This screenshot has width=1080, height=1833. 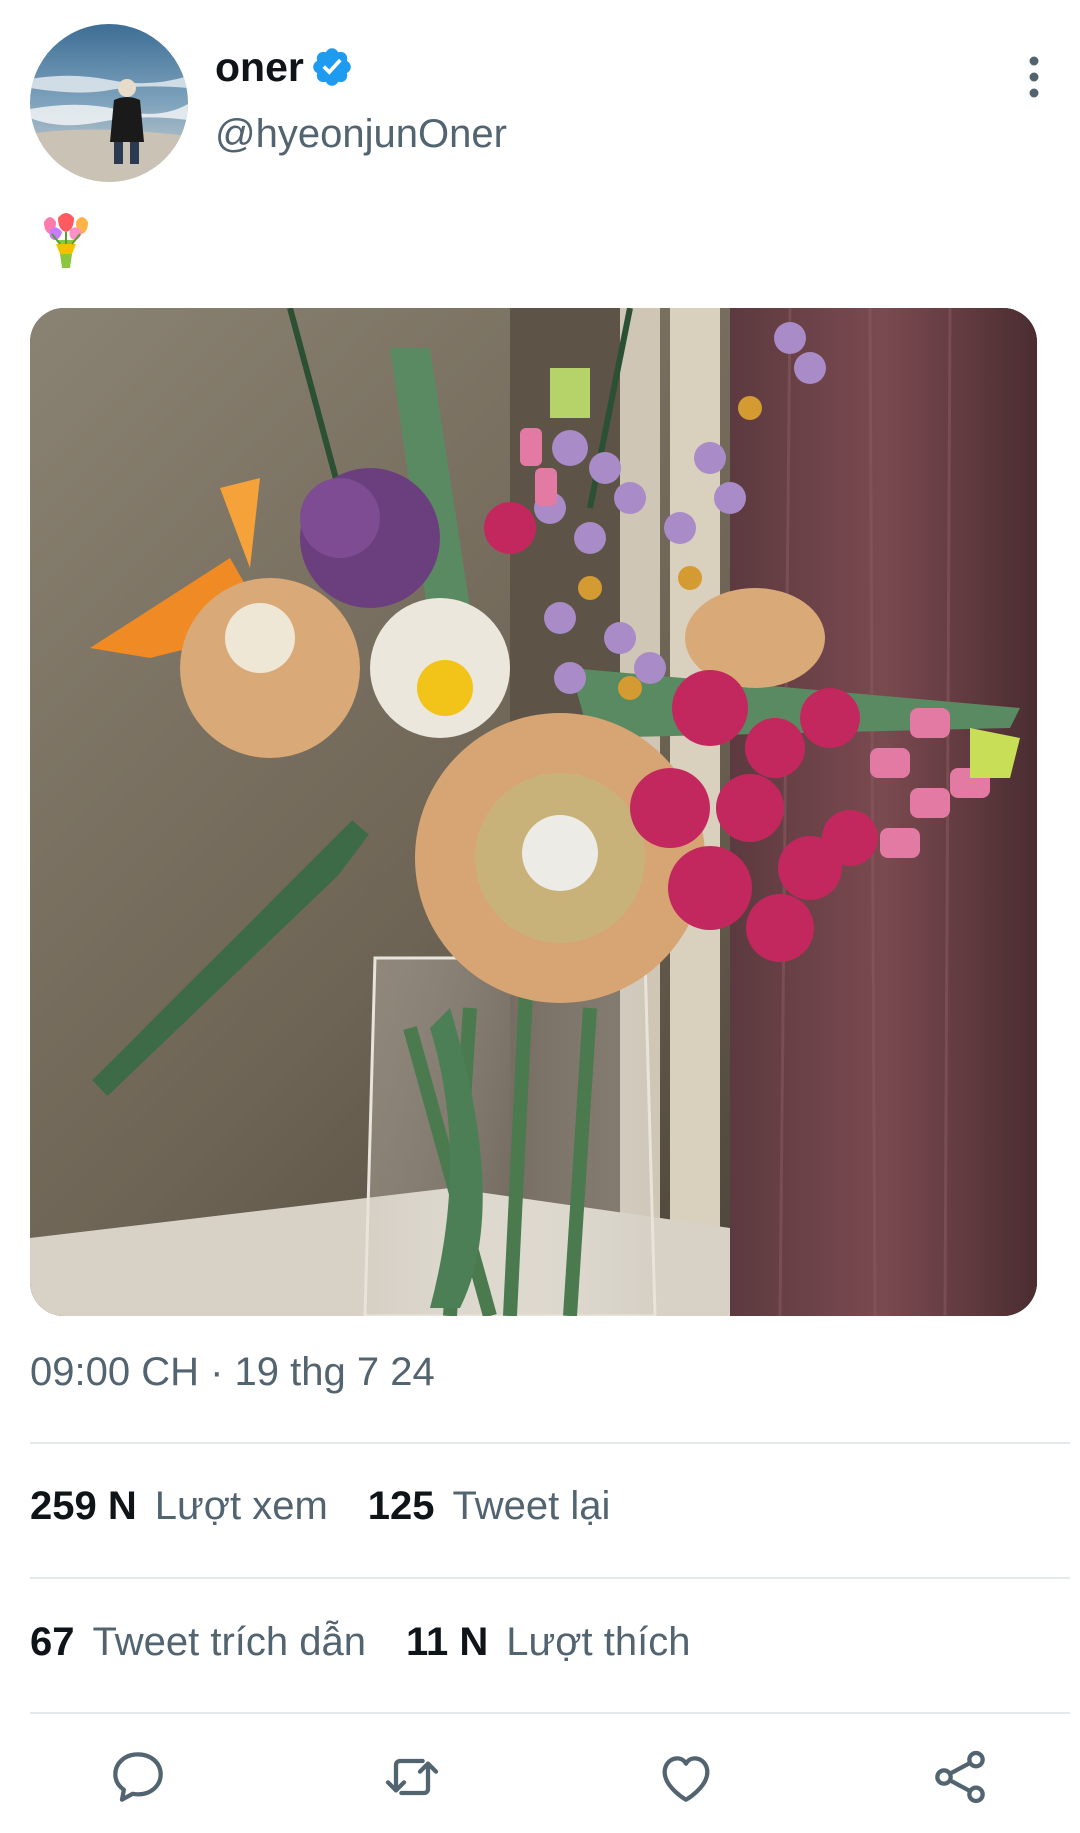 I want to click on retweet-icon, so click(x=412, y=1777).